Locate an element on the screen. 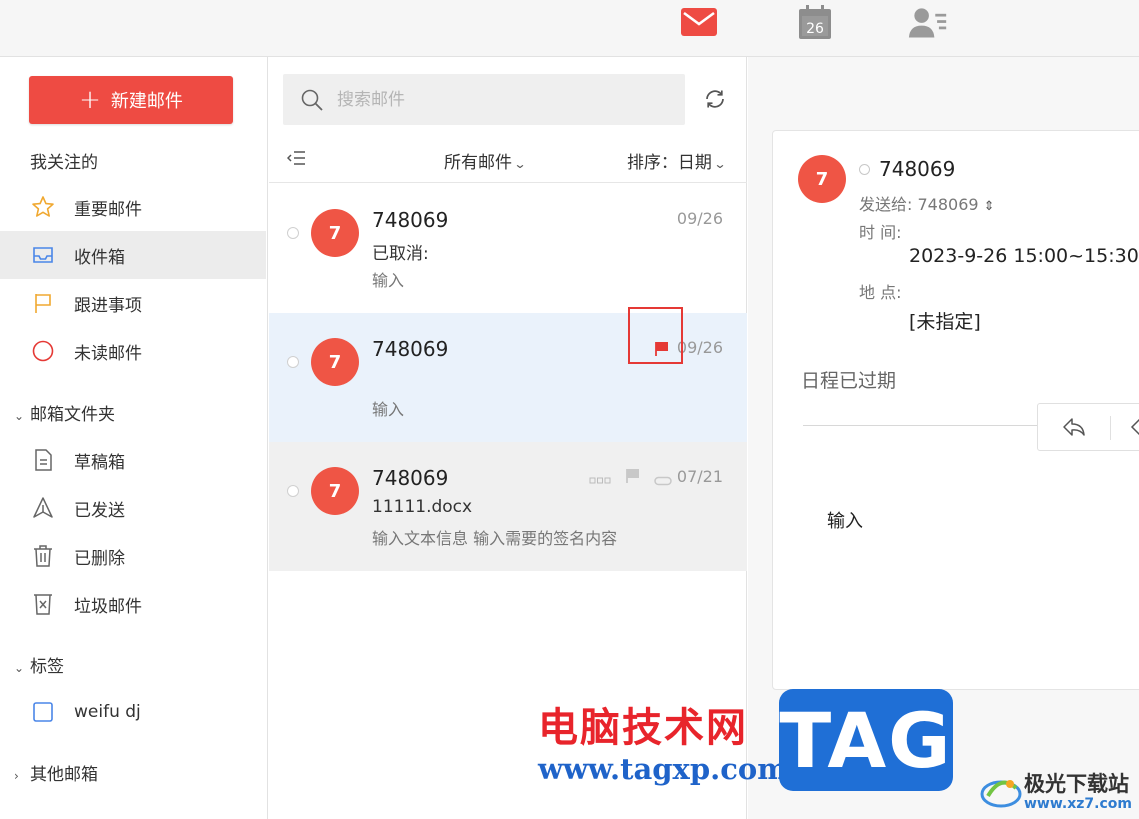 This screenshot has width=1139, height=819. sidebar-item-deleted: 已删除 is located at coordinates (133, 556).